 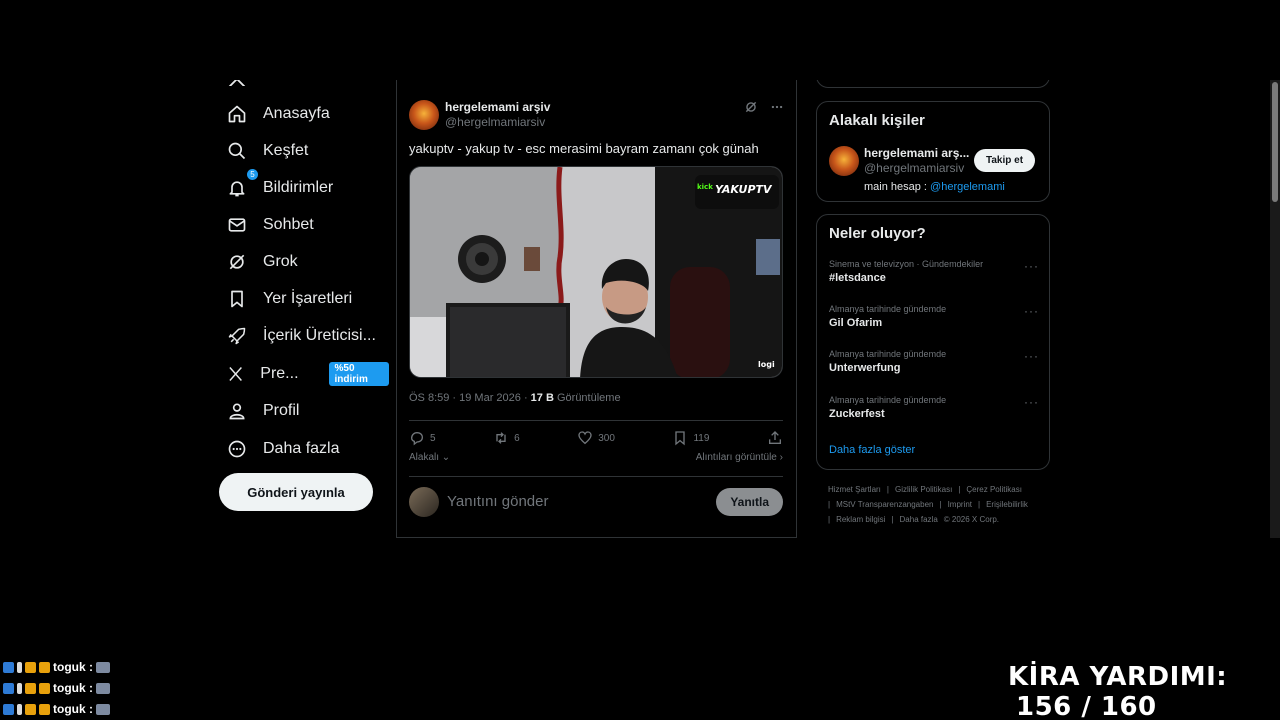 I want to click on donation-counter-label: KİRA YARDIMI:, so click(x=1118, y=677).